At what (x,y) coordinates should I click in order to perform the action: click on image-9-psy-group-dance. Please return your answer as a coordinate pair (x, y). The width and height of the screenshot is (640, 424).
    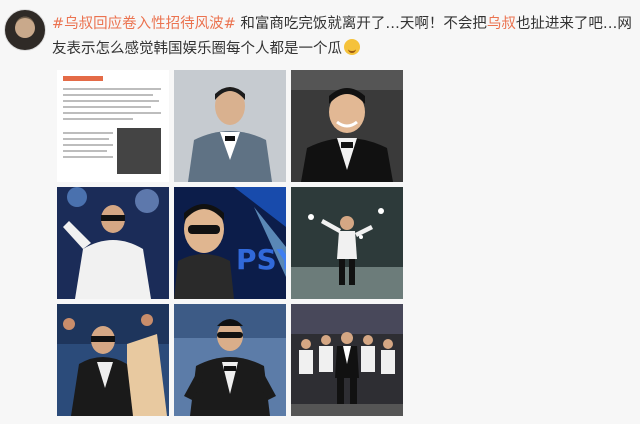
    Looking at the image, I should click on (347, 360).